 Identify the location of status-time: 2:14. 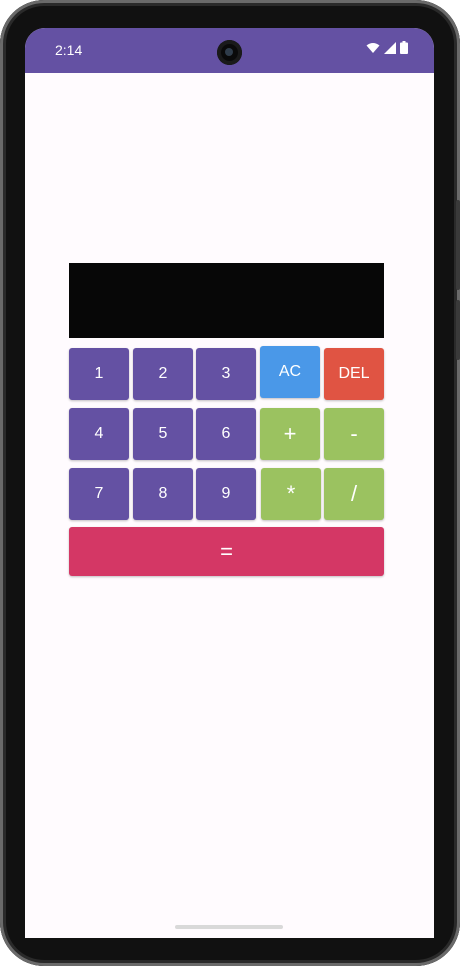
(69, 50).